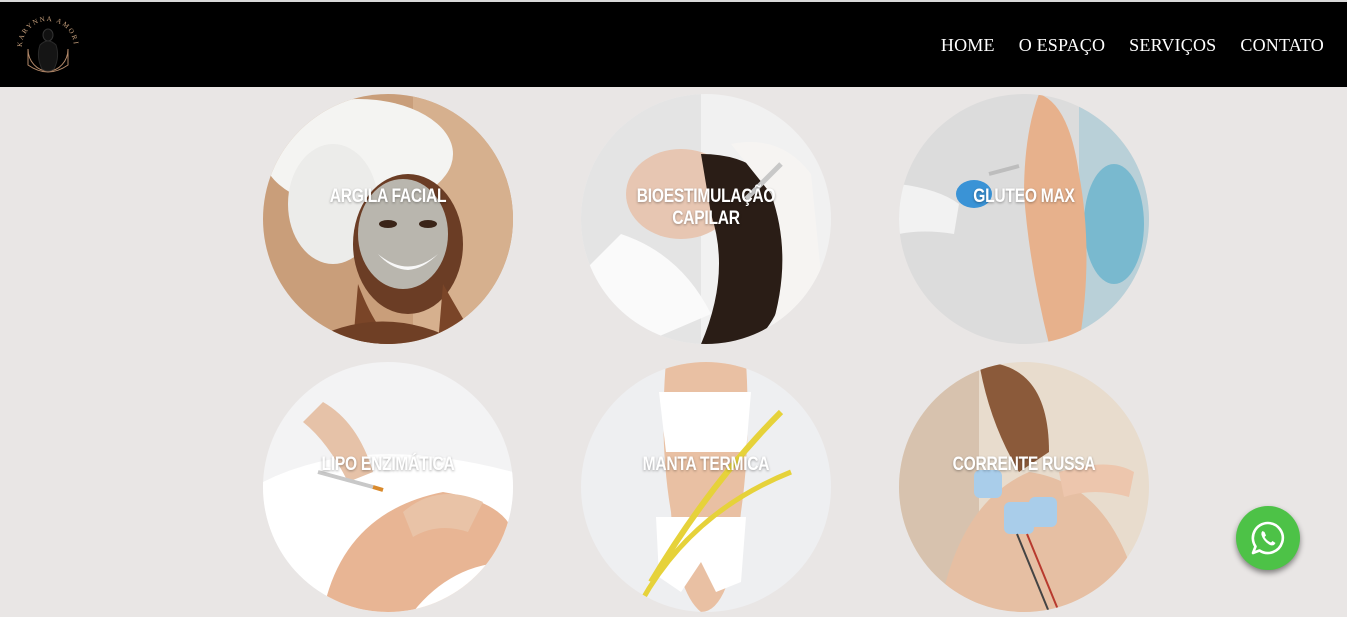 This screenshot has width=1347, height=617. I want to click on service-bioestimulacao-capilar: BIOESTIMULAÇÃO CAPILAR, so click(706, 219).